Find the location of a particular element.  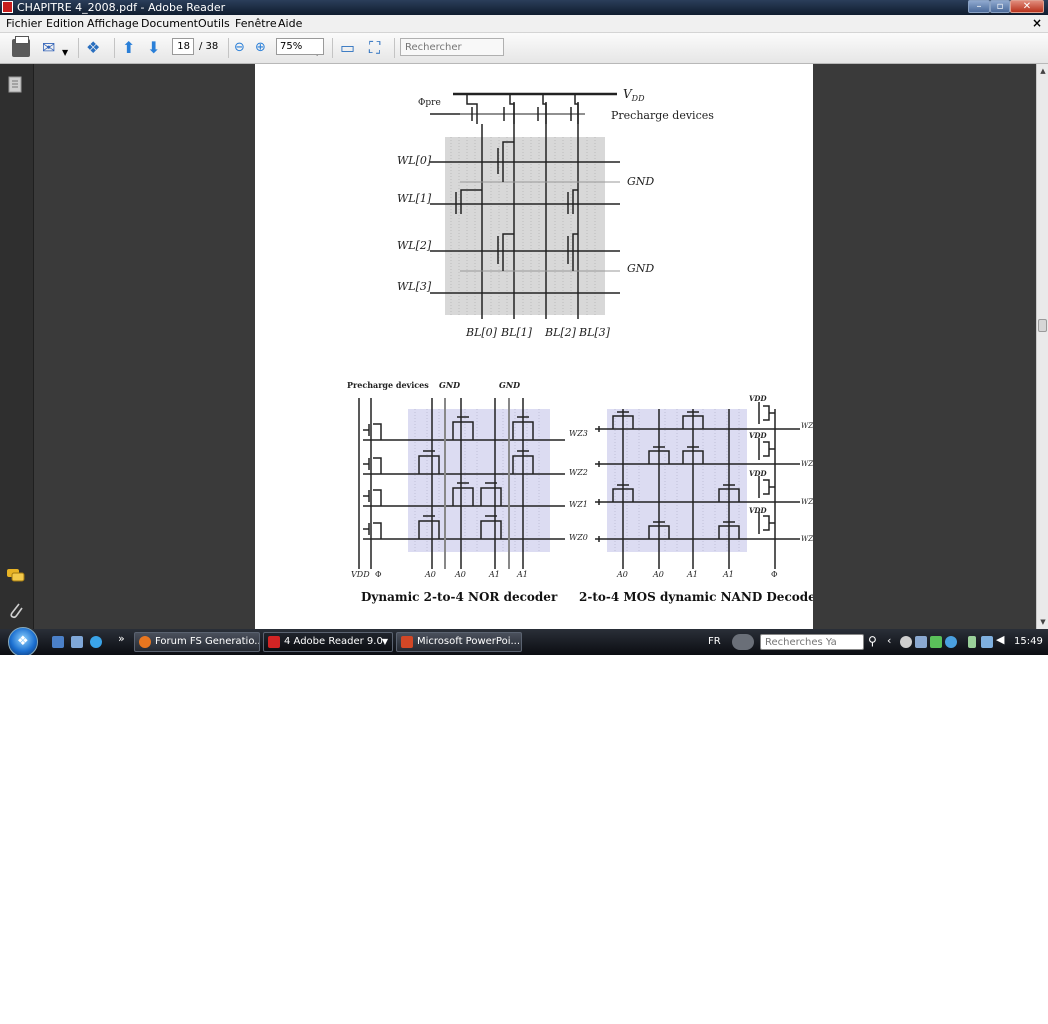

hp-logo-icon is located at coordinates (743, 642).